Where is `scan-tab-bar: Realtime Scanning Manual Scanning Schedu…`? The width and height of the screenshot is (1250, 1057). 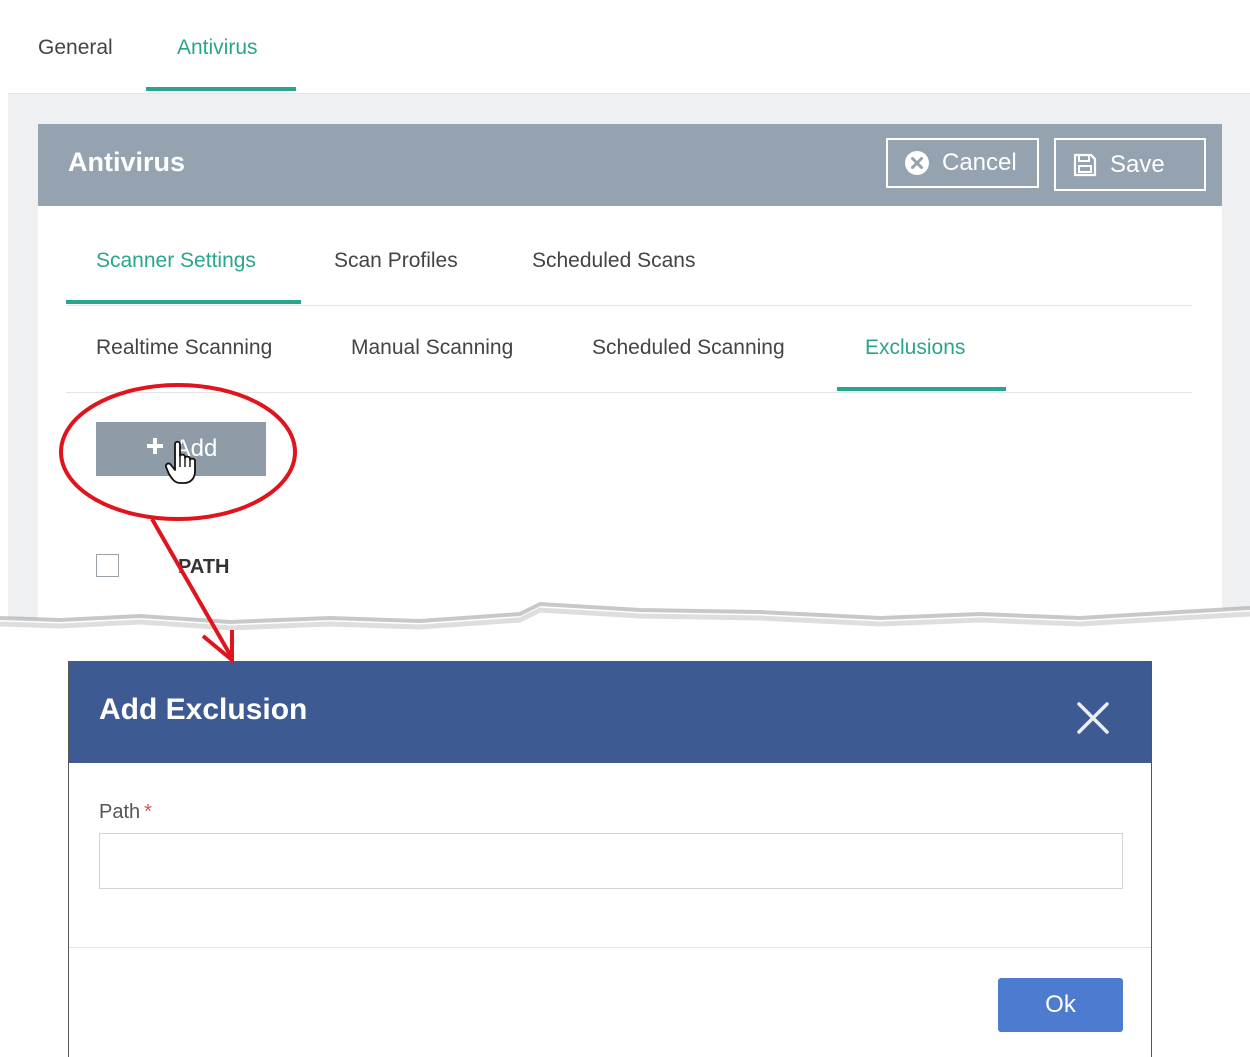 scan-tab-bar: Realtime Scanning Manual Scanning Schedu… is located at coordinates (629, 349).